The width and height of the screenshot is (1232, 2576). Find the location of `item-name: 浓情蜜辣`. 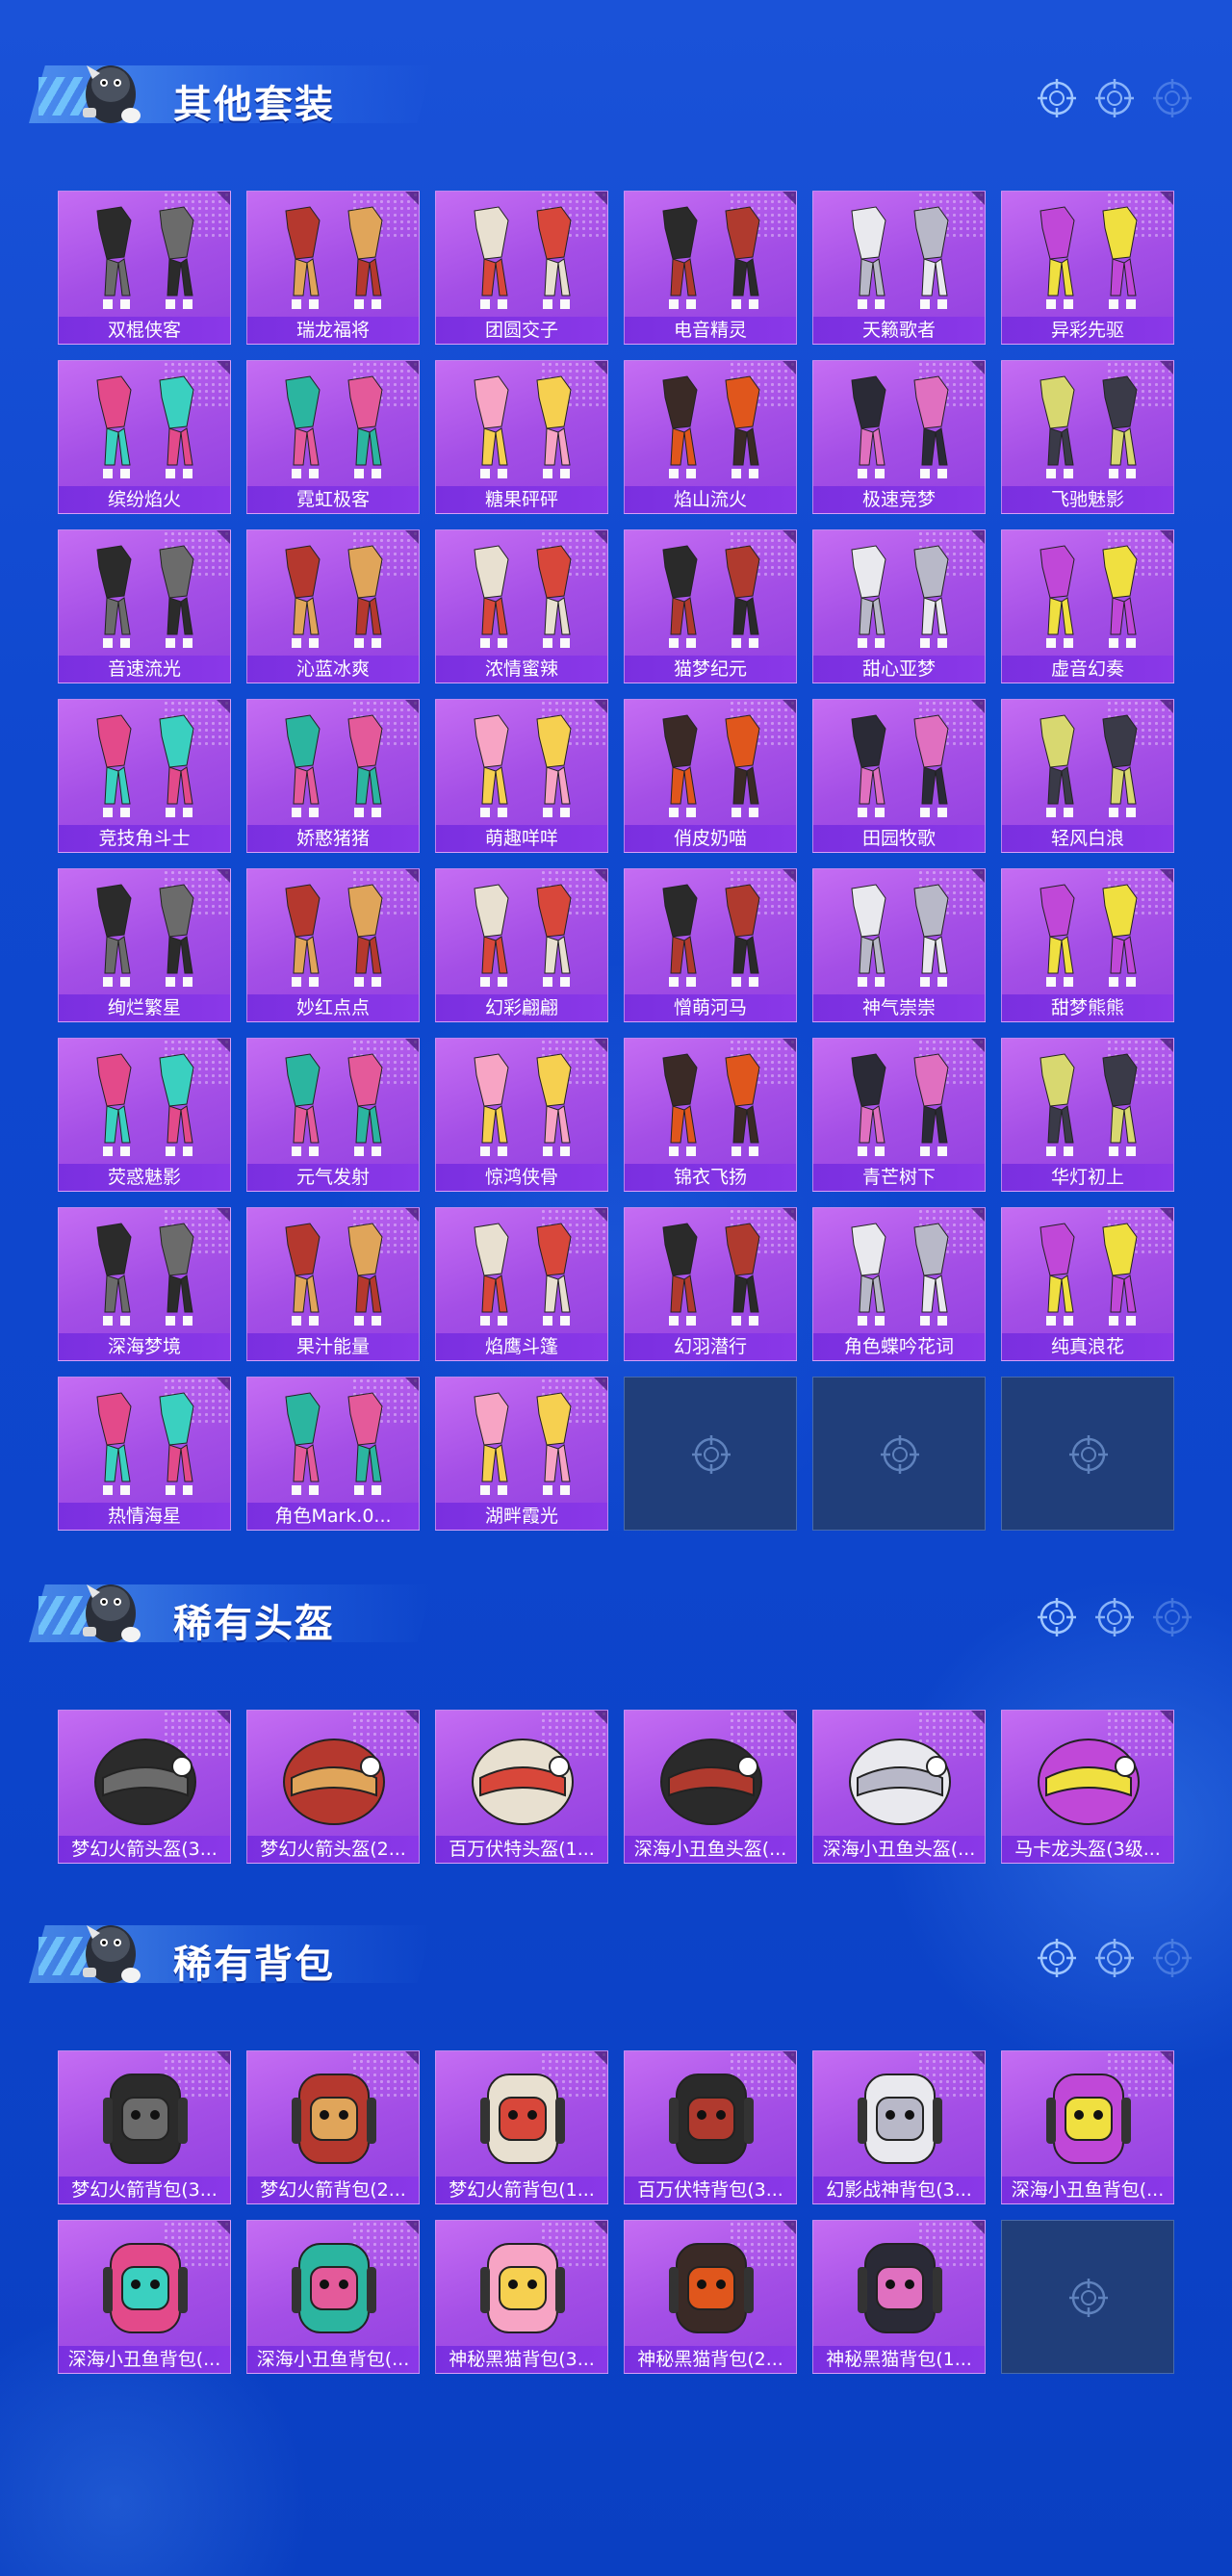

item-name: 浓情蜜辣 is located at coordinates (521, 670).